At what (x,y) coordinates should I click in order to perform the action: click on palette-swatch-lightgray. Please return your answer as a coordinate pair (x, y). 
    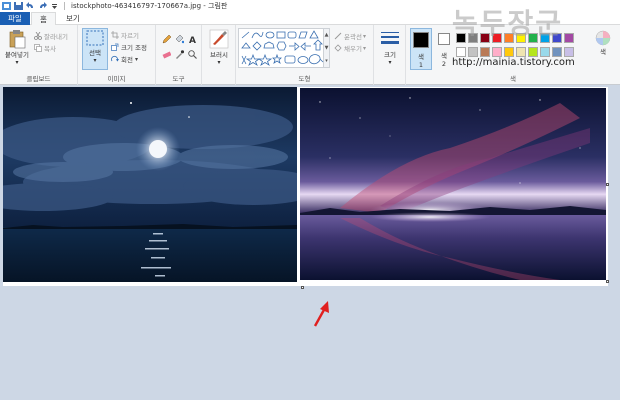
    Looking at the image, I should click on (473, 52).